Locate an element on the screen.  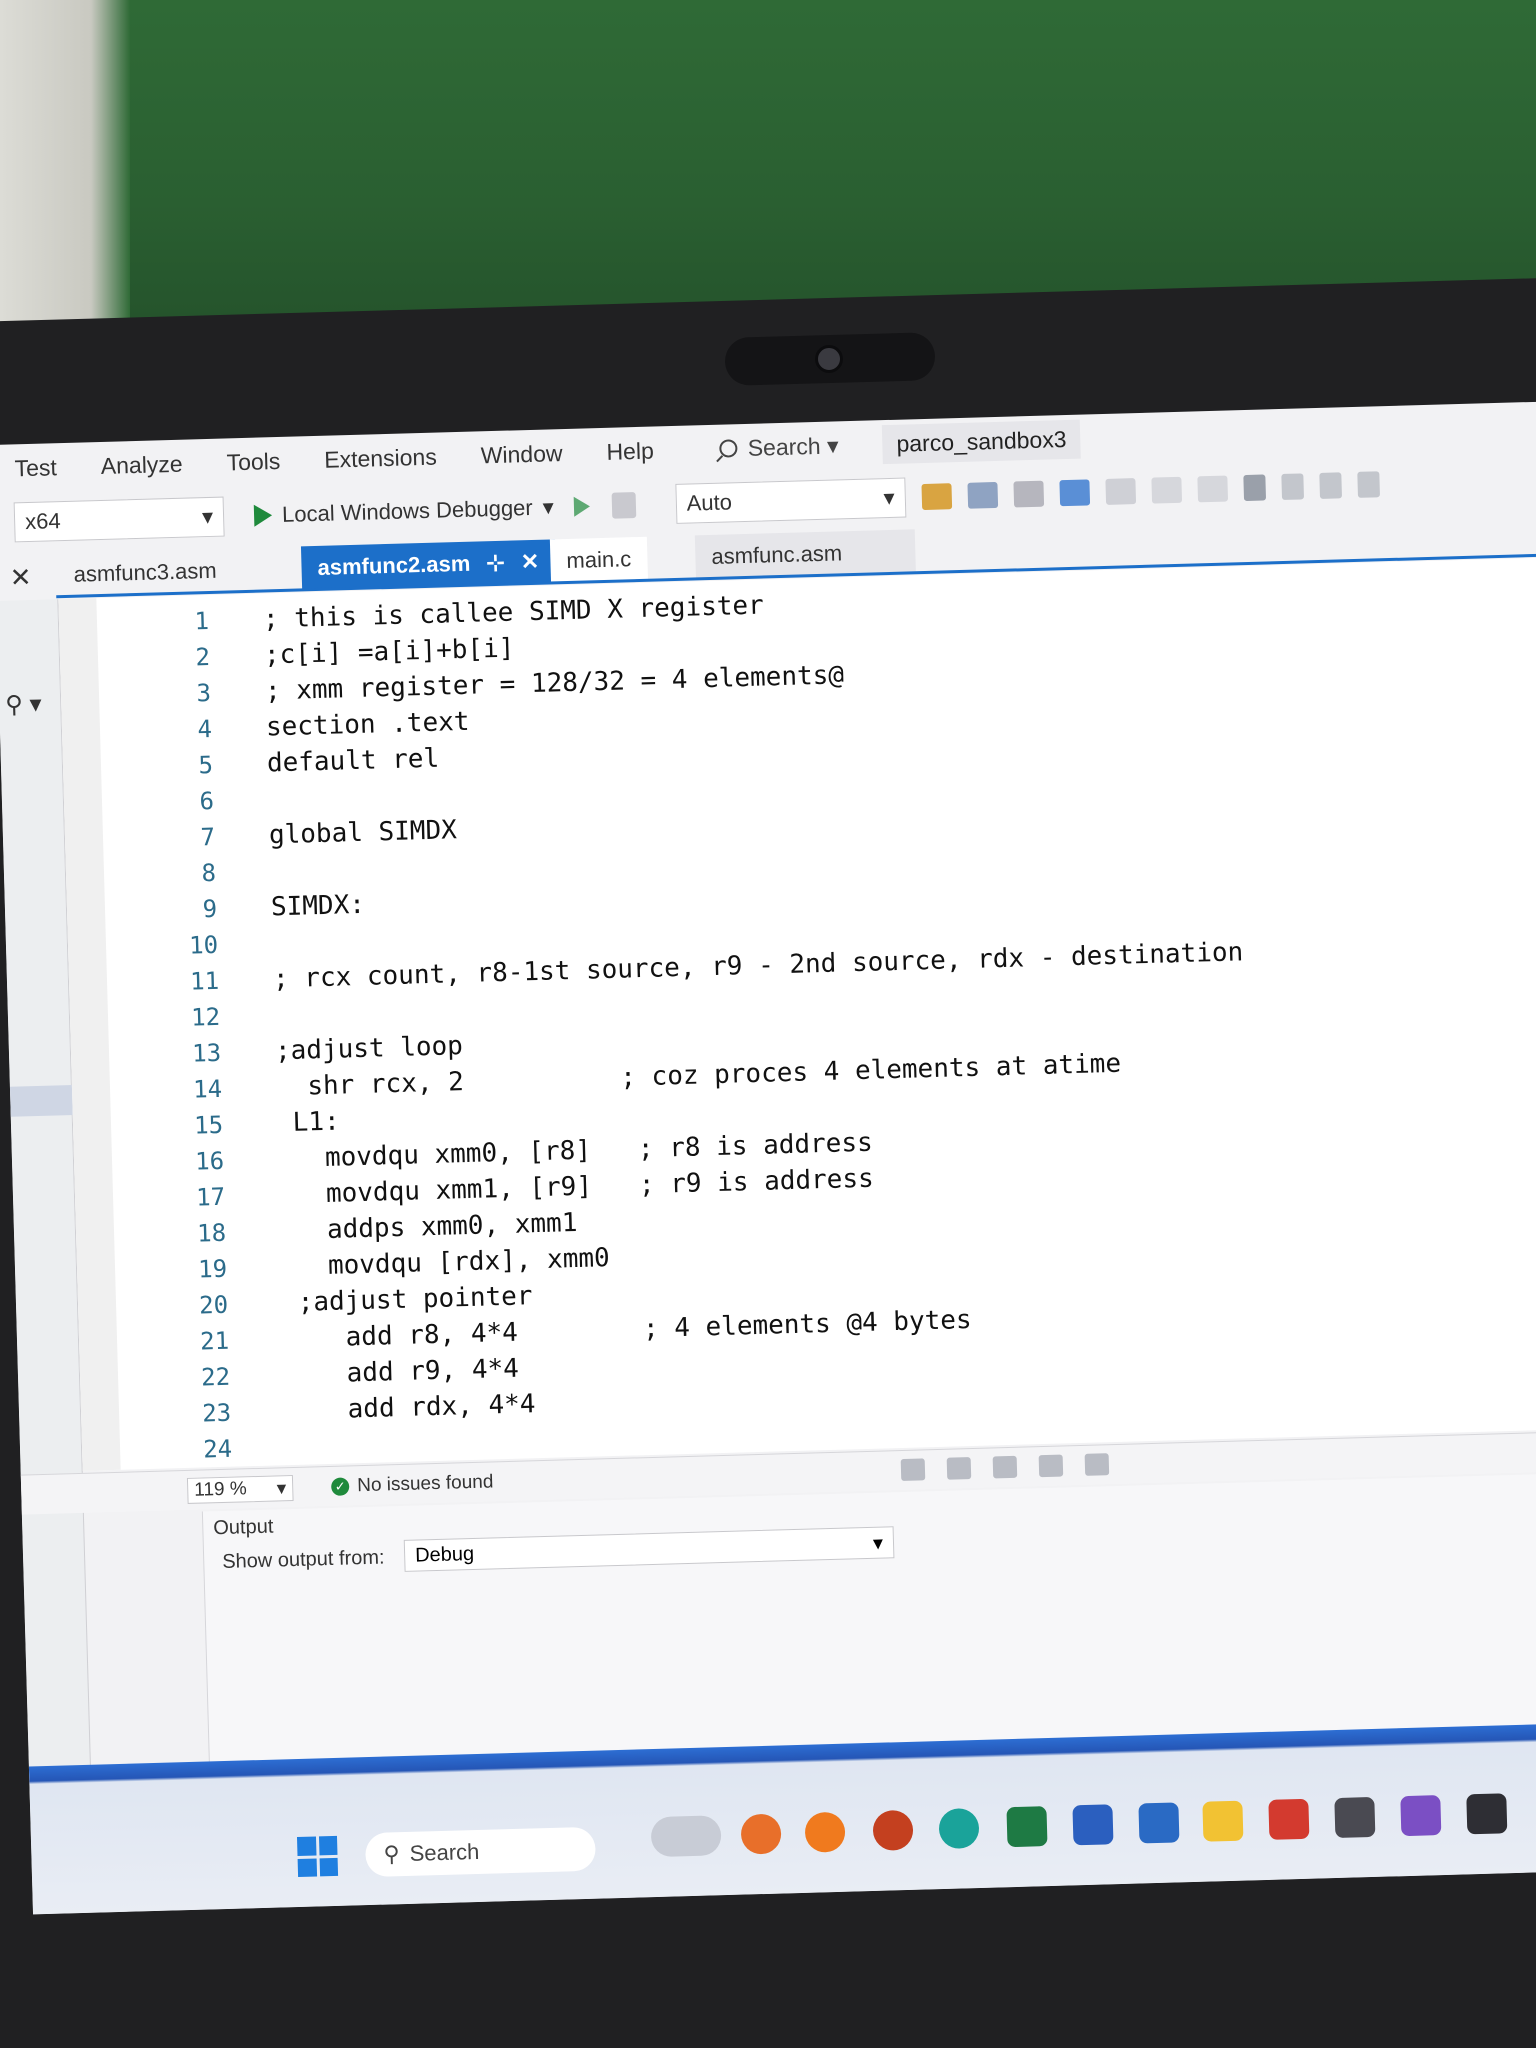
code-text: addps xmm0, xmm1 is located at coordinates (428, 1227).